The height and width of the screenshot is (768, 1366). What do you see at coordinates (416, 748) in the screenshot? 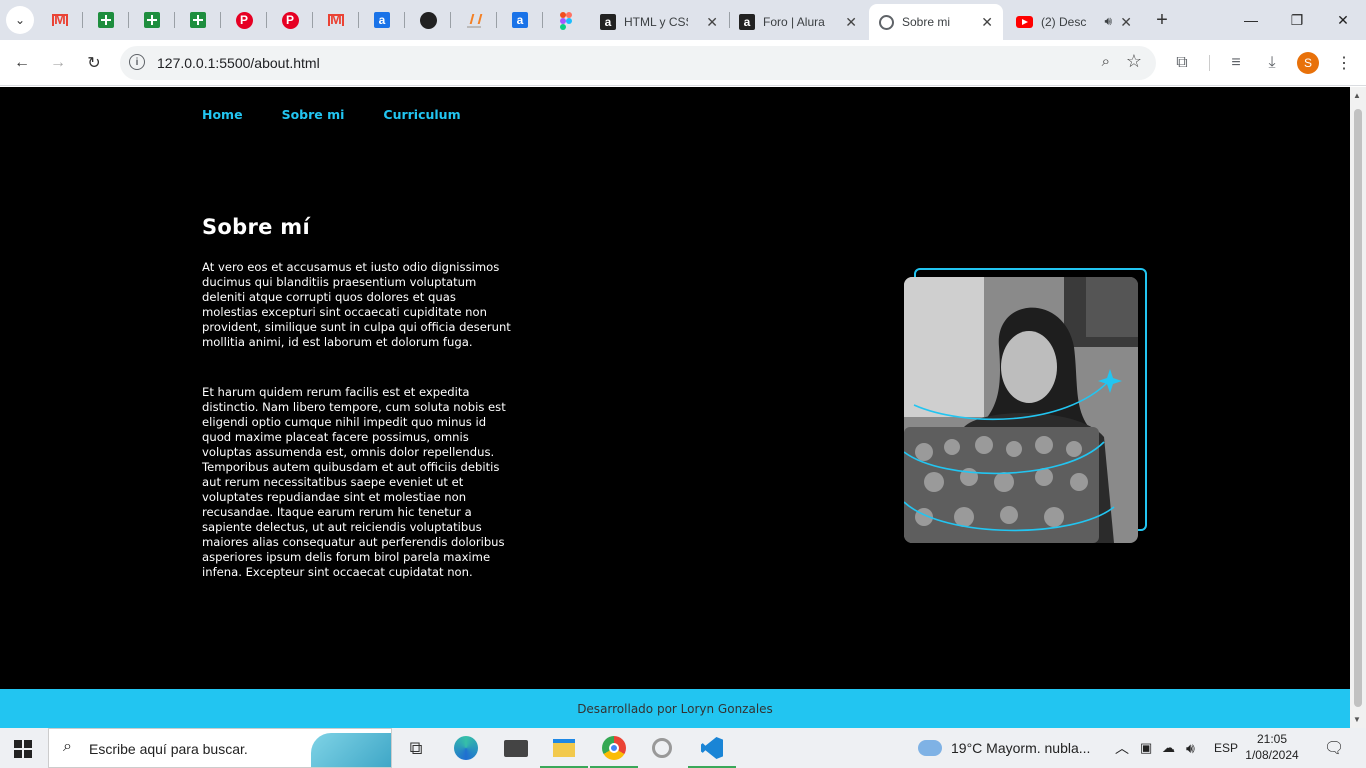
I see `task-view-icon: ⧉` at bounding box center [416, 748].